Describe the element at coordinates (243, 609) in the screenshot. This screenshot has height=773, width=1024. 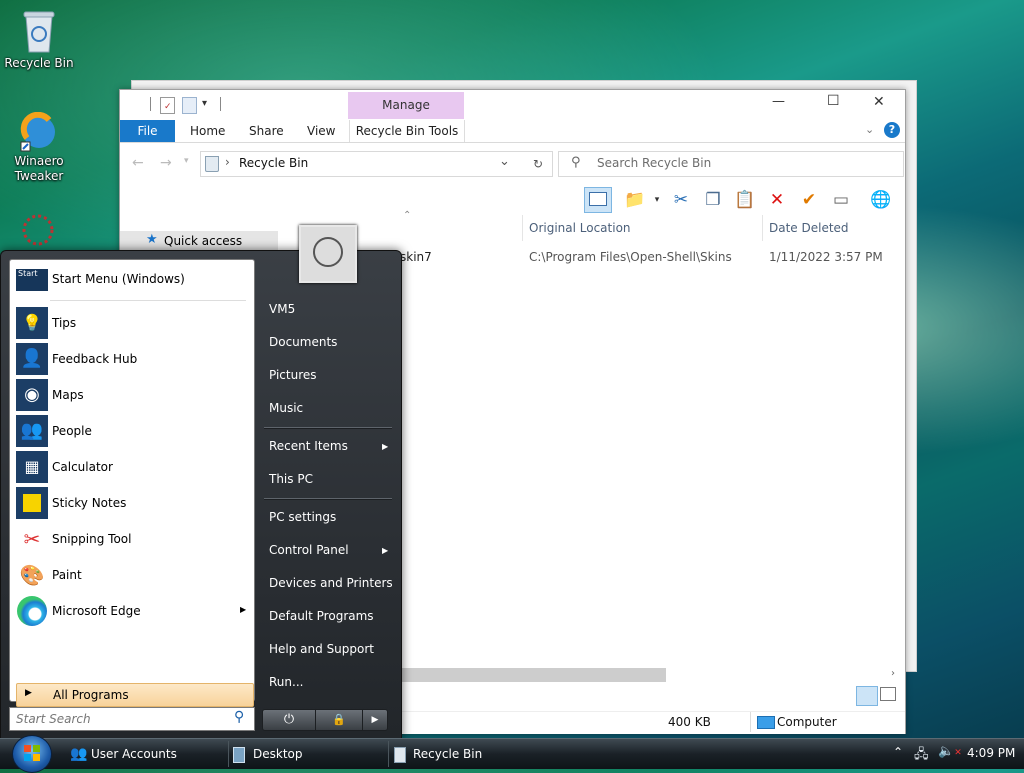
I see `submenu-arrow-icon: ▶` at that location.